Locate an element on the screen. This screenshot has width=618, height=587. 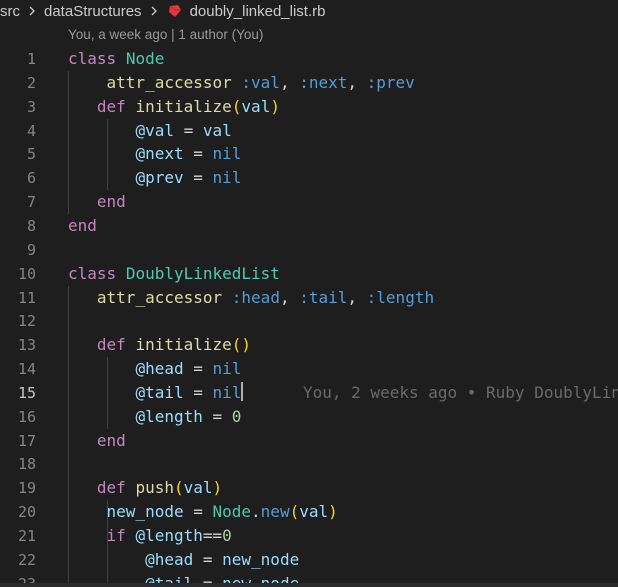
code-line: 11 attr_accessor :head, :tail, :length is located at coordinates (309, 298).